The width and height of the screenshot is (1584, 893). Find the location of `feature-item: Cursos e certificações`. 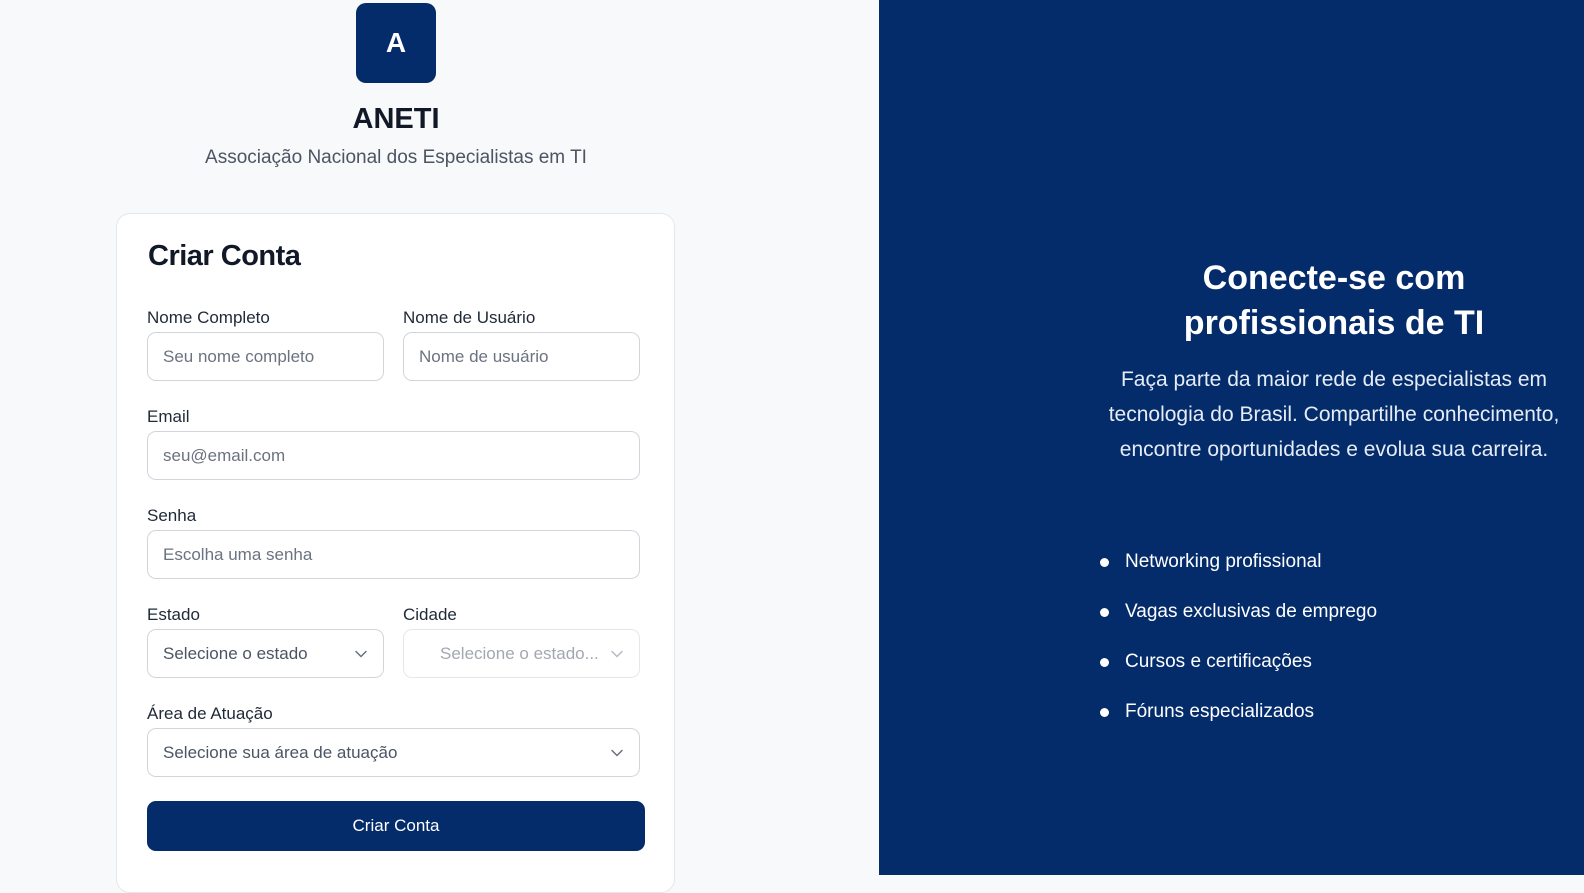

feature-item: Cursos e certificações is located at coordinates (1238, 662).